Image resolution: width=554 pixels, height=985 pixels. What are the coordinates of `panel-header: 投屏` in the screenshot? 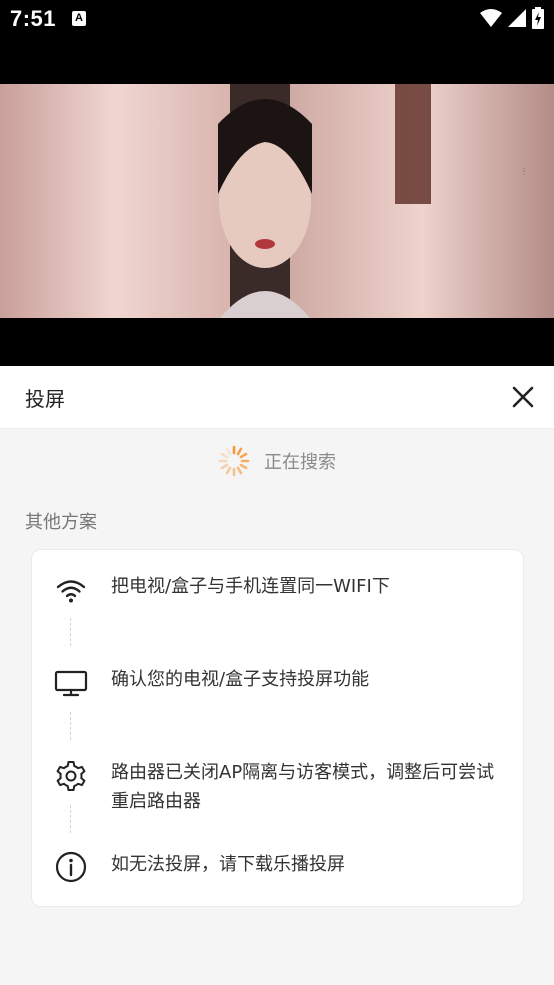 It's located at (277, 397).